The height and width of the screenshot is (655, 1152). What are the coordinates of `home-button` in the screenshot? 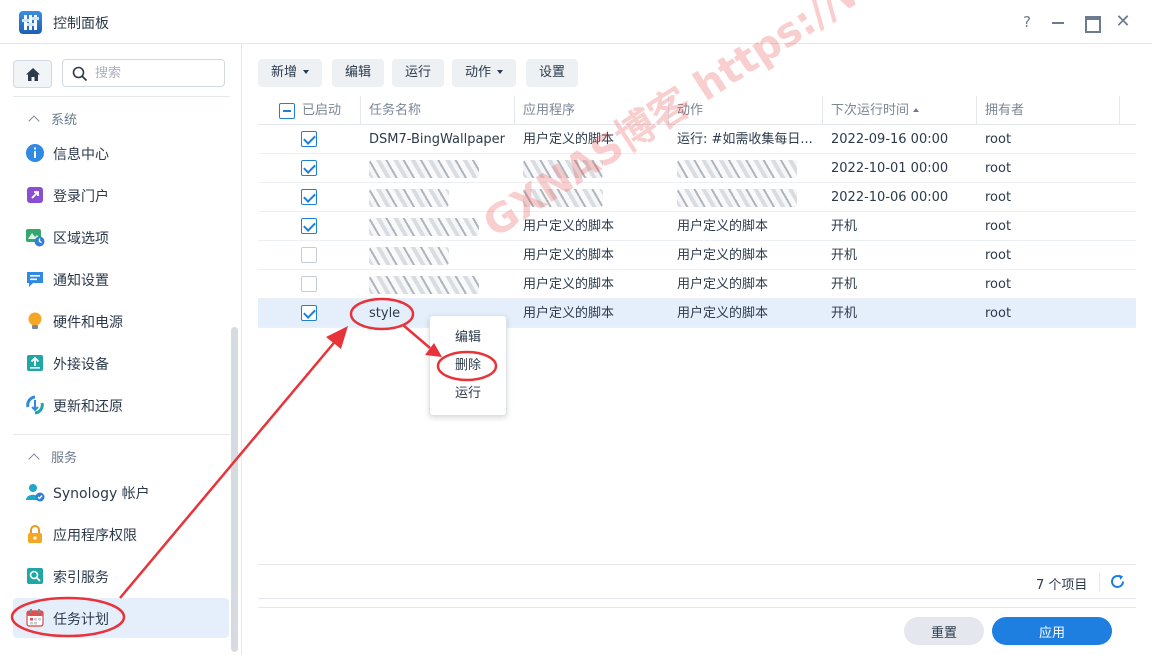 It's located at (32, 74).